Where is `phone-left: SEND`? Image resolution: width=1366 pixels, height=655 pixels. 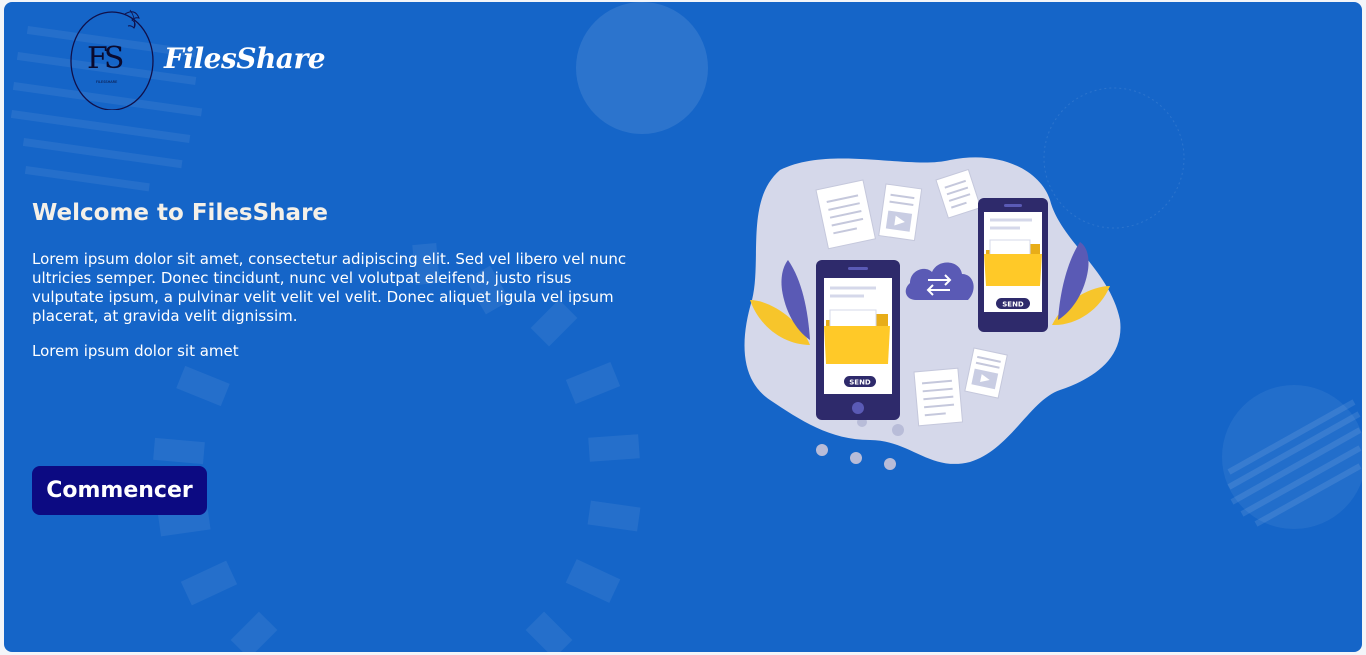 phone-left: SEND is located at coordinates (858, 340).